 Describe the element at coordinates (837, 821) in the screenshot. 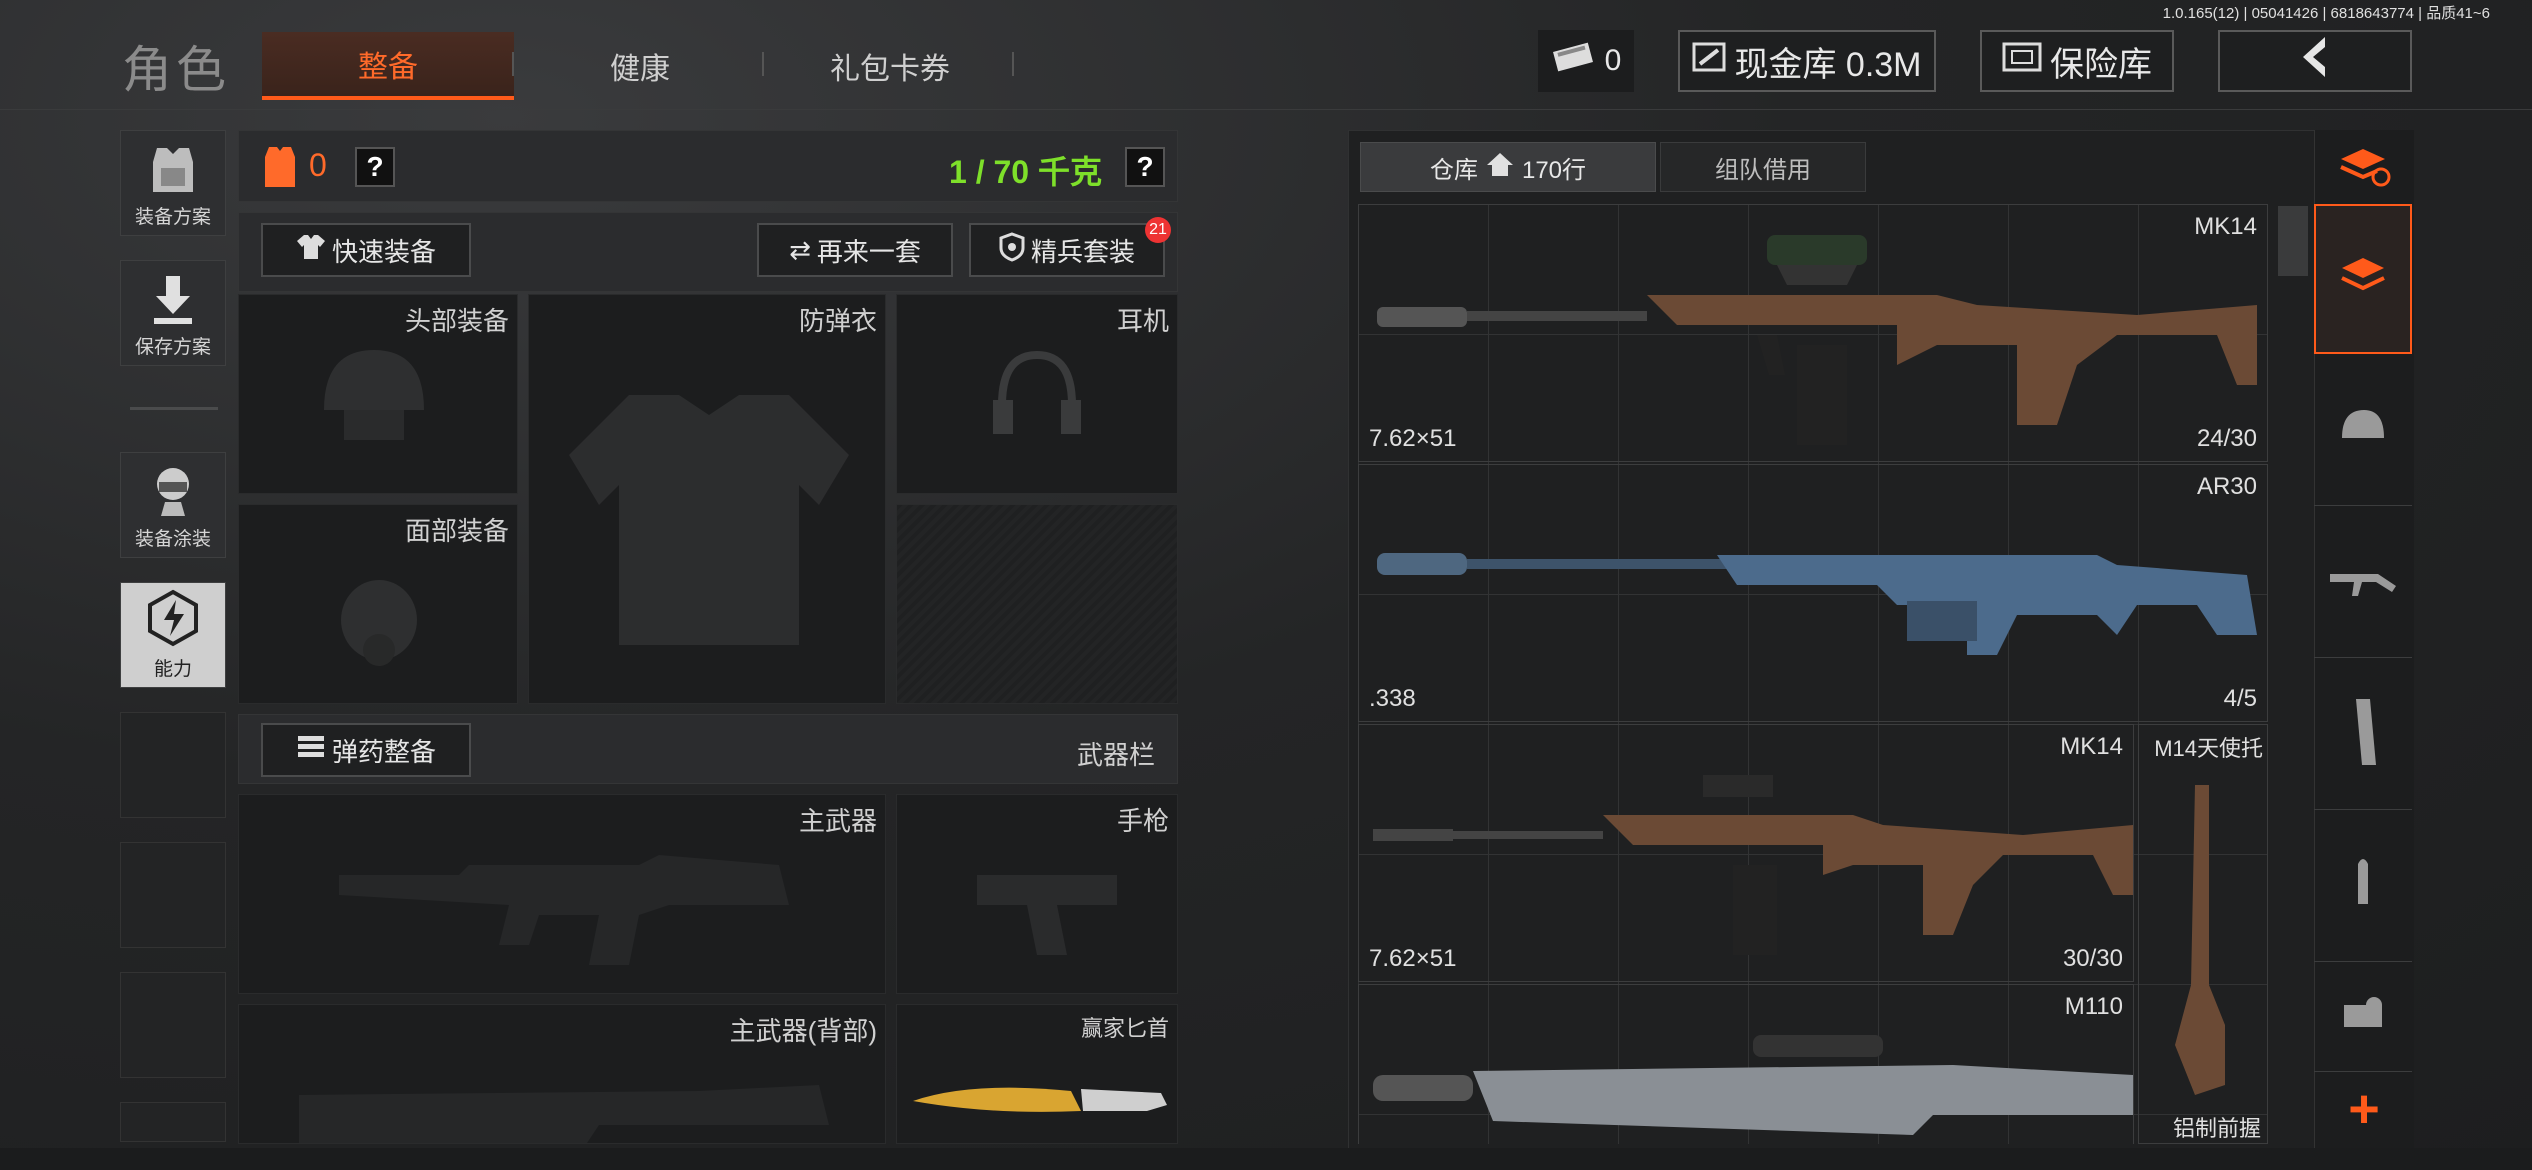

I see `primary-weapon-label: 主武器` at that location.